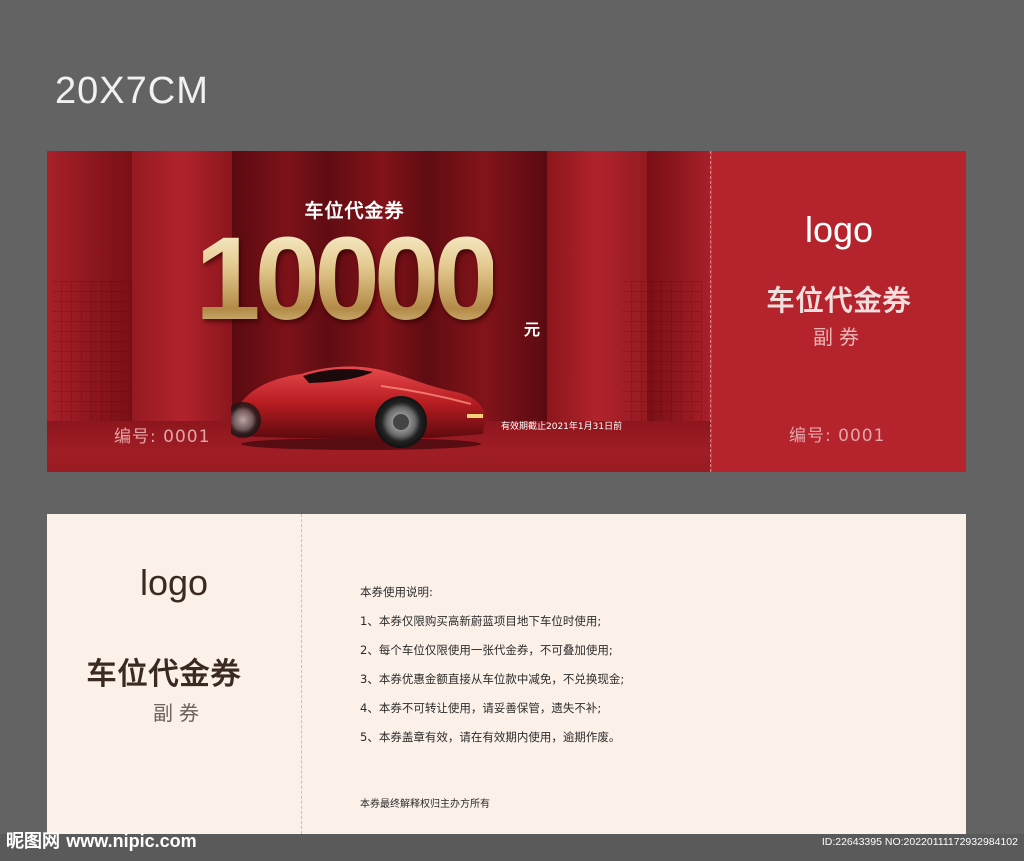  Describe the element at coordinates (837, 436) in the screenshot. I see `stub-serial: 编号: 0001` at that location.